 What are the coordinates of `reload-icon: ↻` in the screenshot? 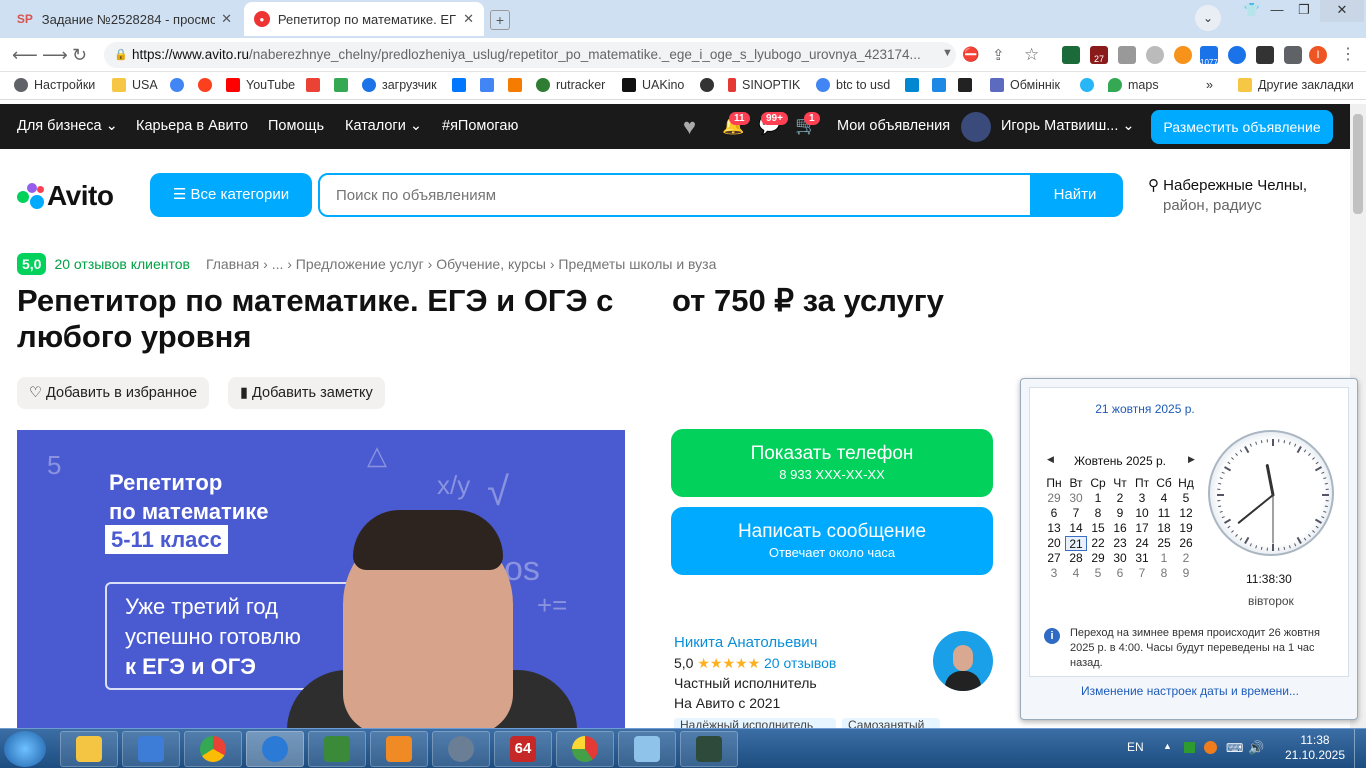 It's located at (79, 55).